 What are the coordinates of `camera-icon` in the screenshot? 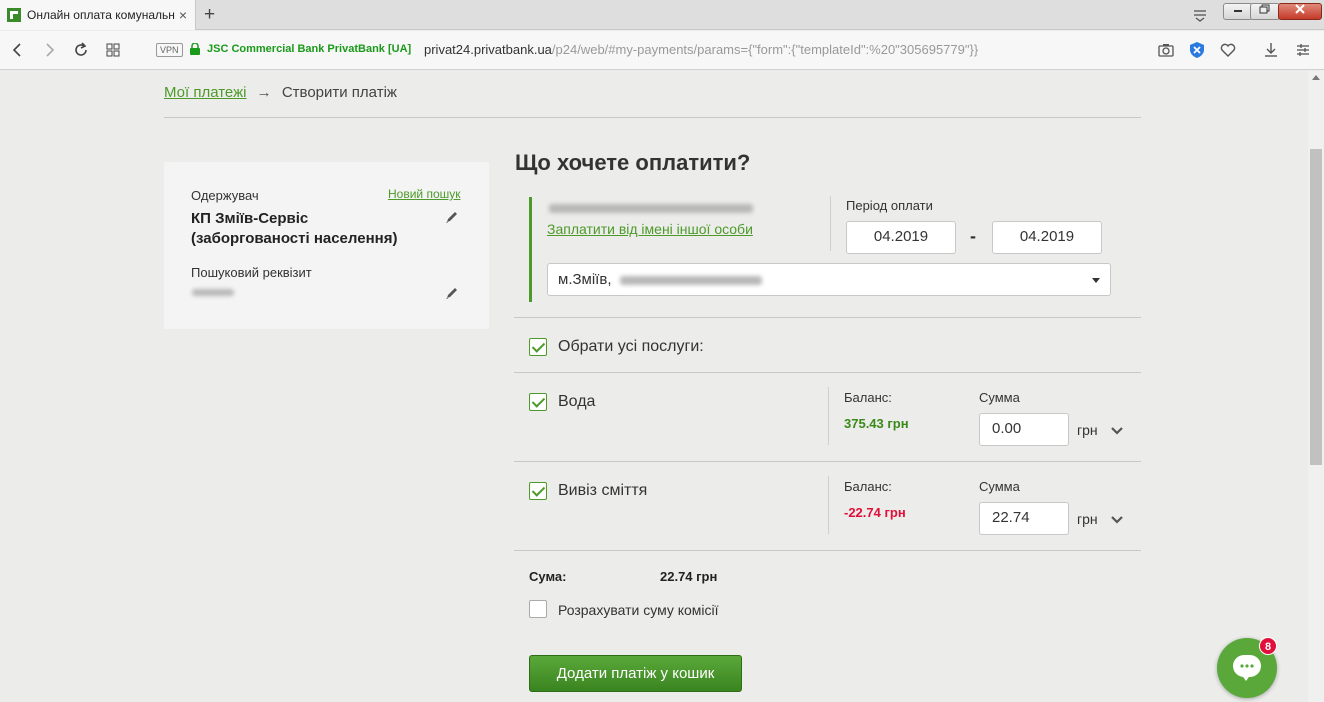 It's located at (1166, 50).